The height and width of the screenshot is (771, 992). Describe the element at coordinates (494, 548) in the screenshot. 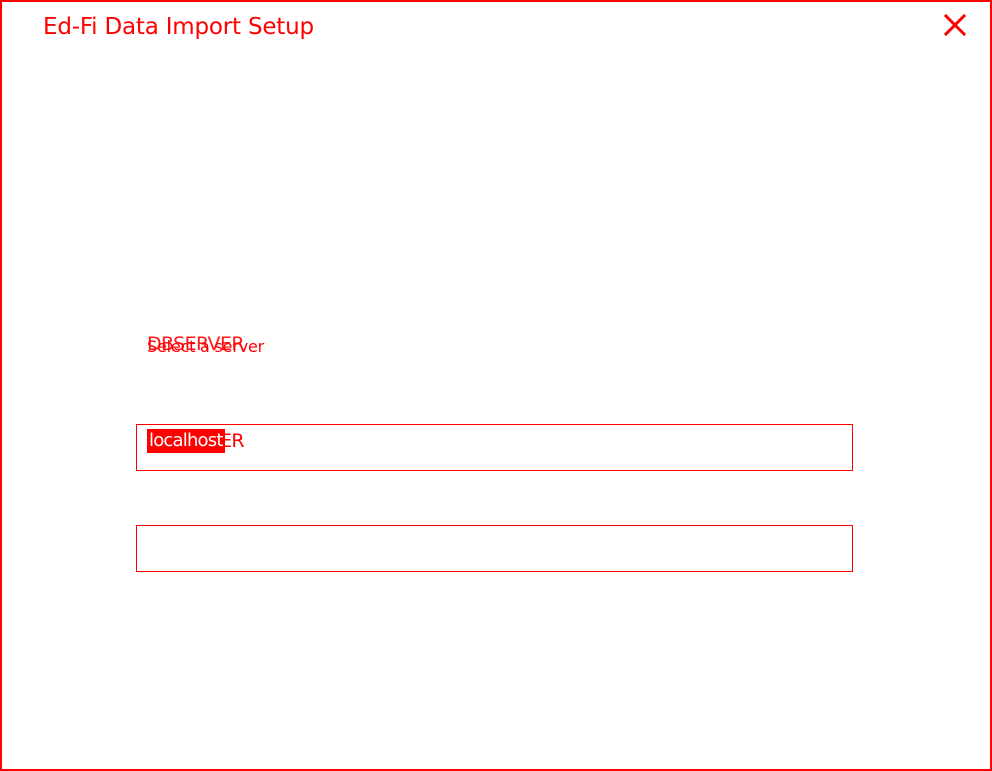

I see `database-field` at that location.